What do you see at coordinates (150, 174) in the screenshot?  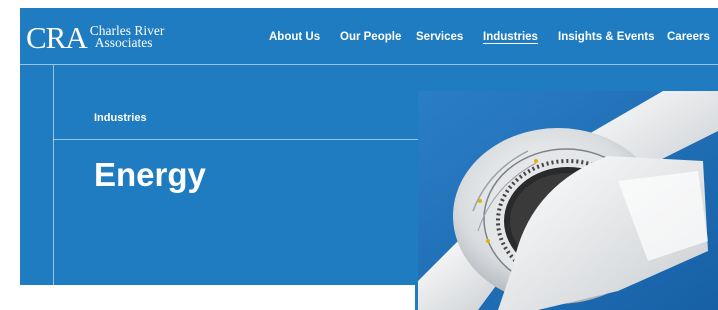 I see `page-title: Energy` at bounding box center [150, 174].